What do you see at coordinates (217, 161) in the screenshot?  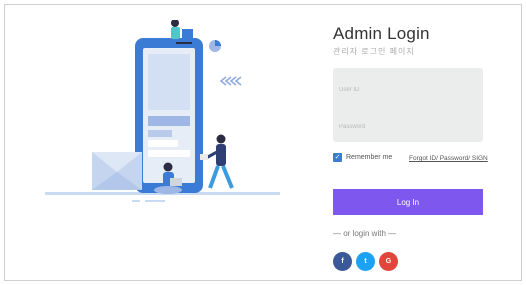 I see `standing-person-illustration` at bounding box center [217, 161].